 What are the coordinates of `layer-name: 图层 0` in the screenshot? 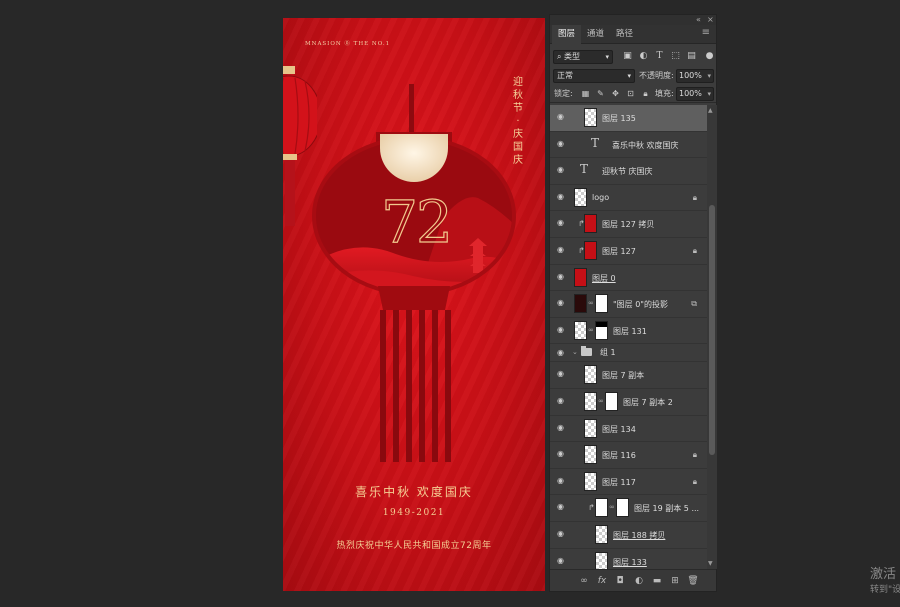 It's located at (604, 278).